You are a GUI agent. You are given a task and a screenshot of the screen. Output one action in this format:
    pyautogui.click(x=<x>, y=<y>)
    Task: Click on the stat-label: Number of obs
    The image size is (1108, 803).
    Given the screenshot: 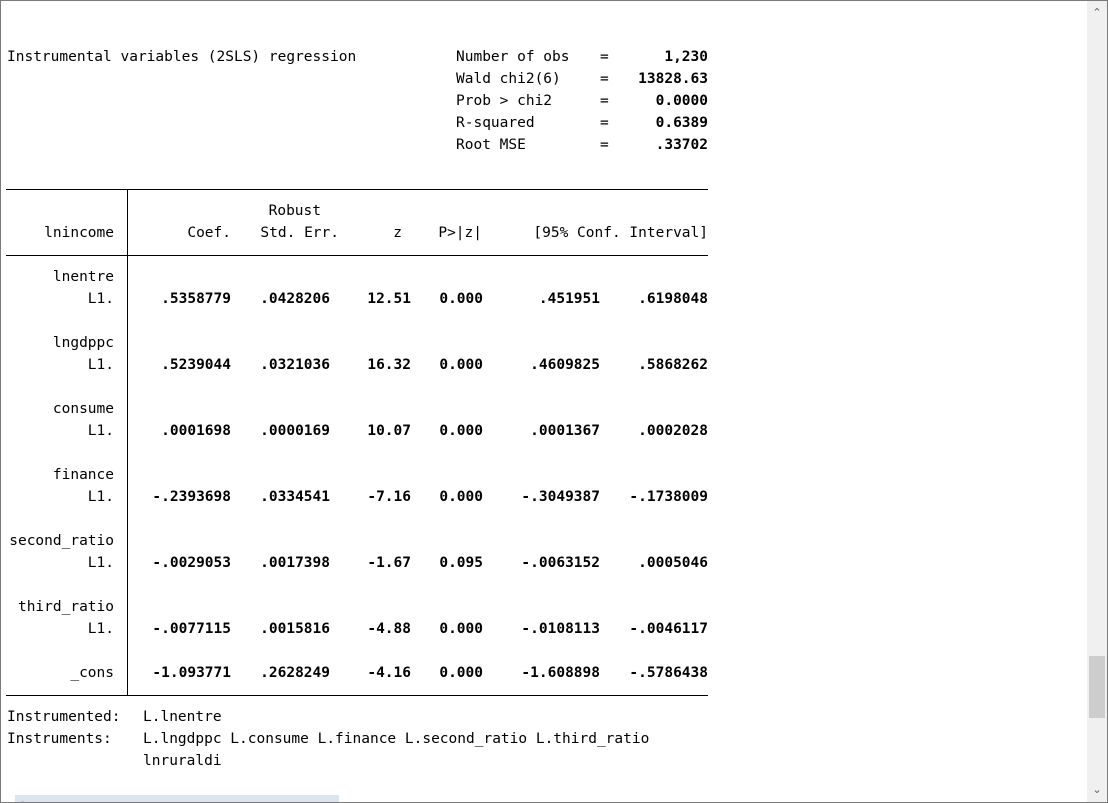 What is the action you would take?
    pyautogui.click(x=513, y=57)
    